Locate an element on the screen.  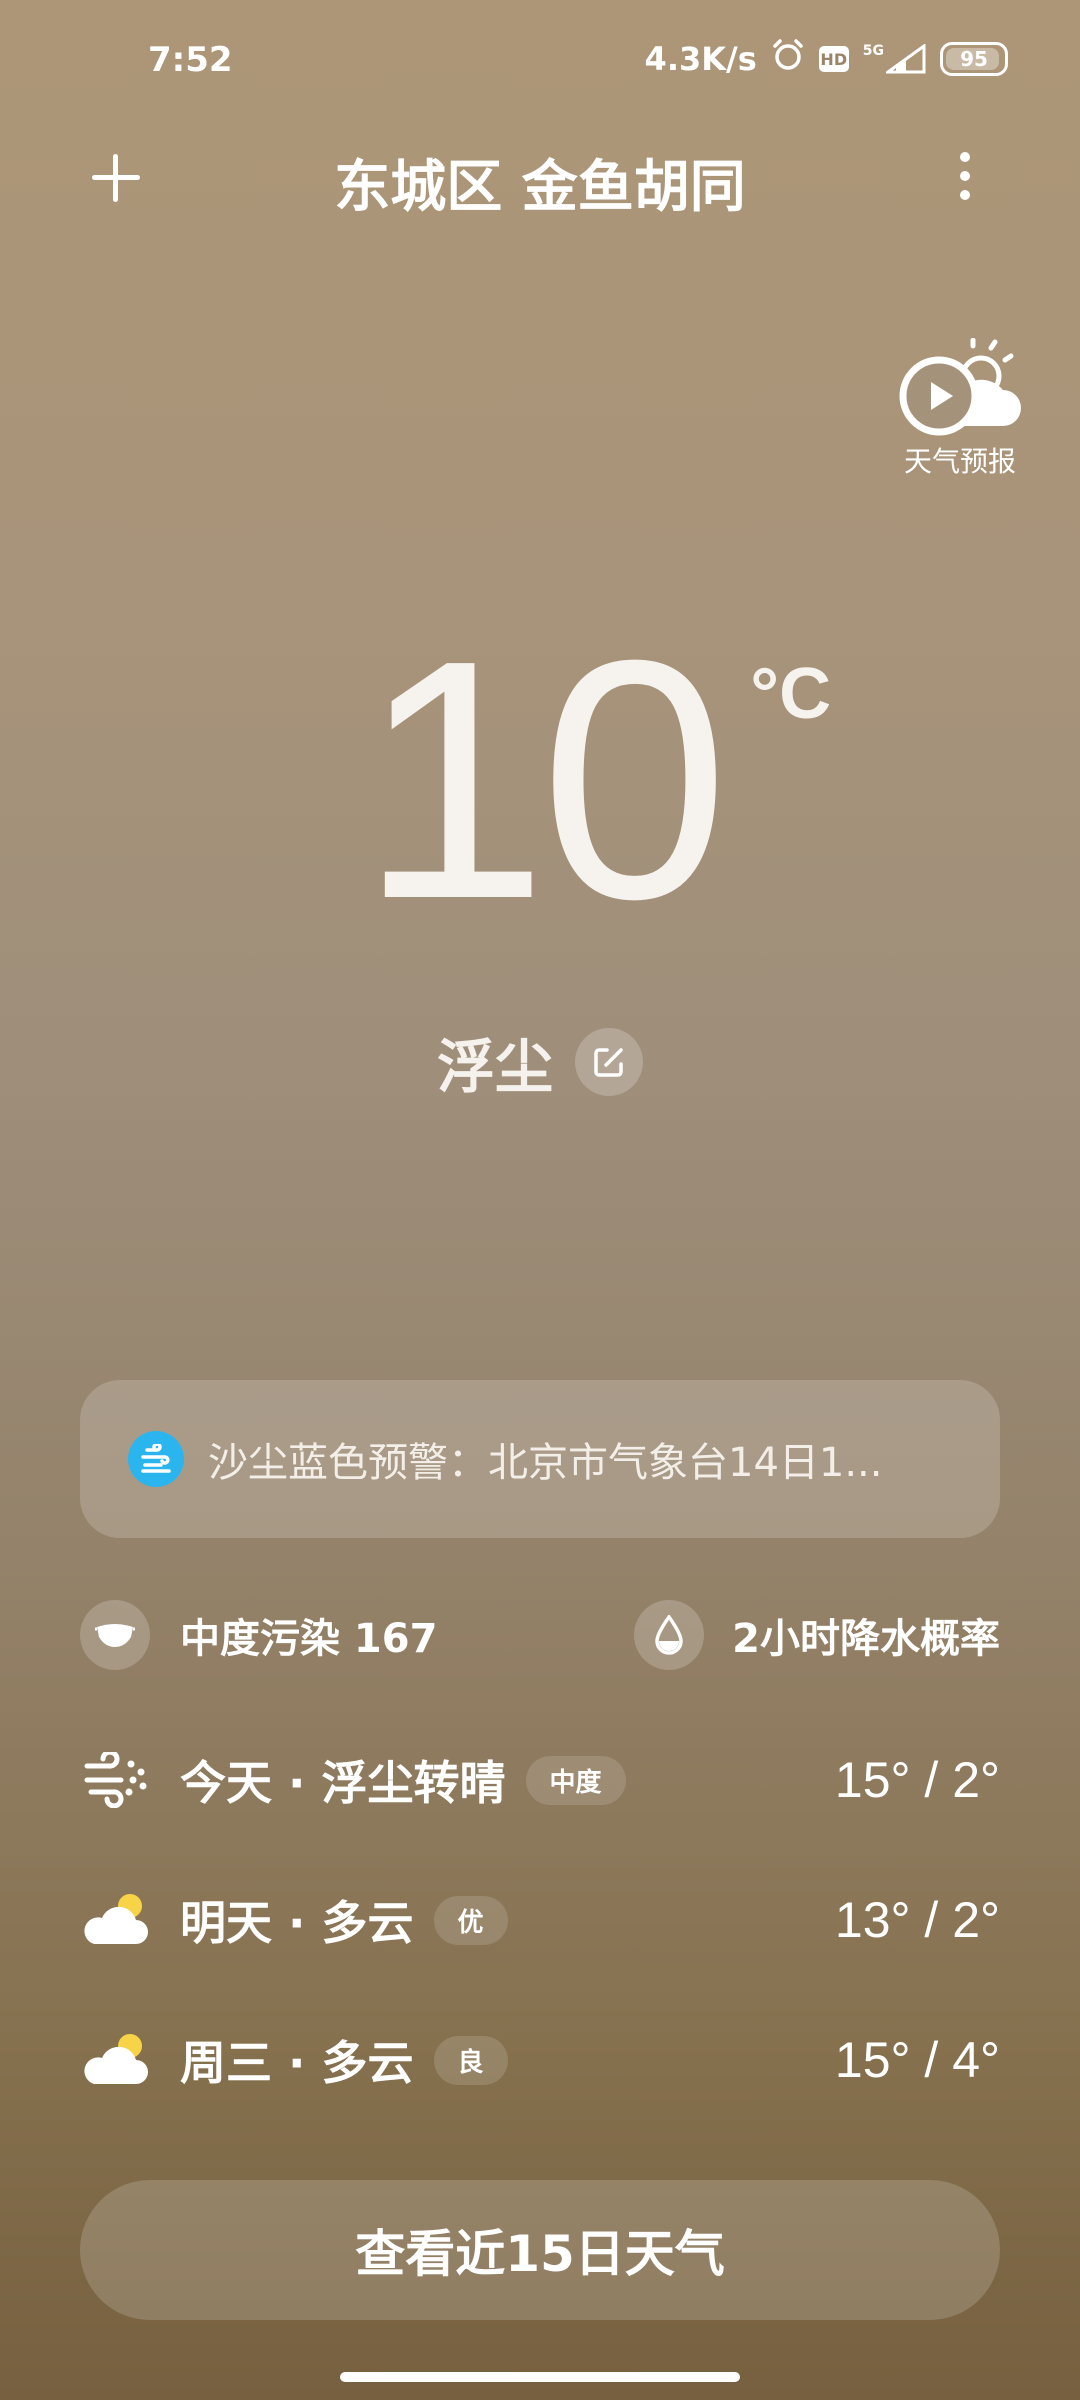
status-icons: 4.3K/s HD 5G 95 is located at coordinates (826, 59).